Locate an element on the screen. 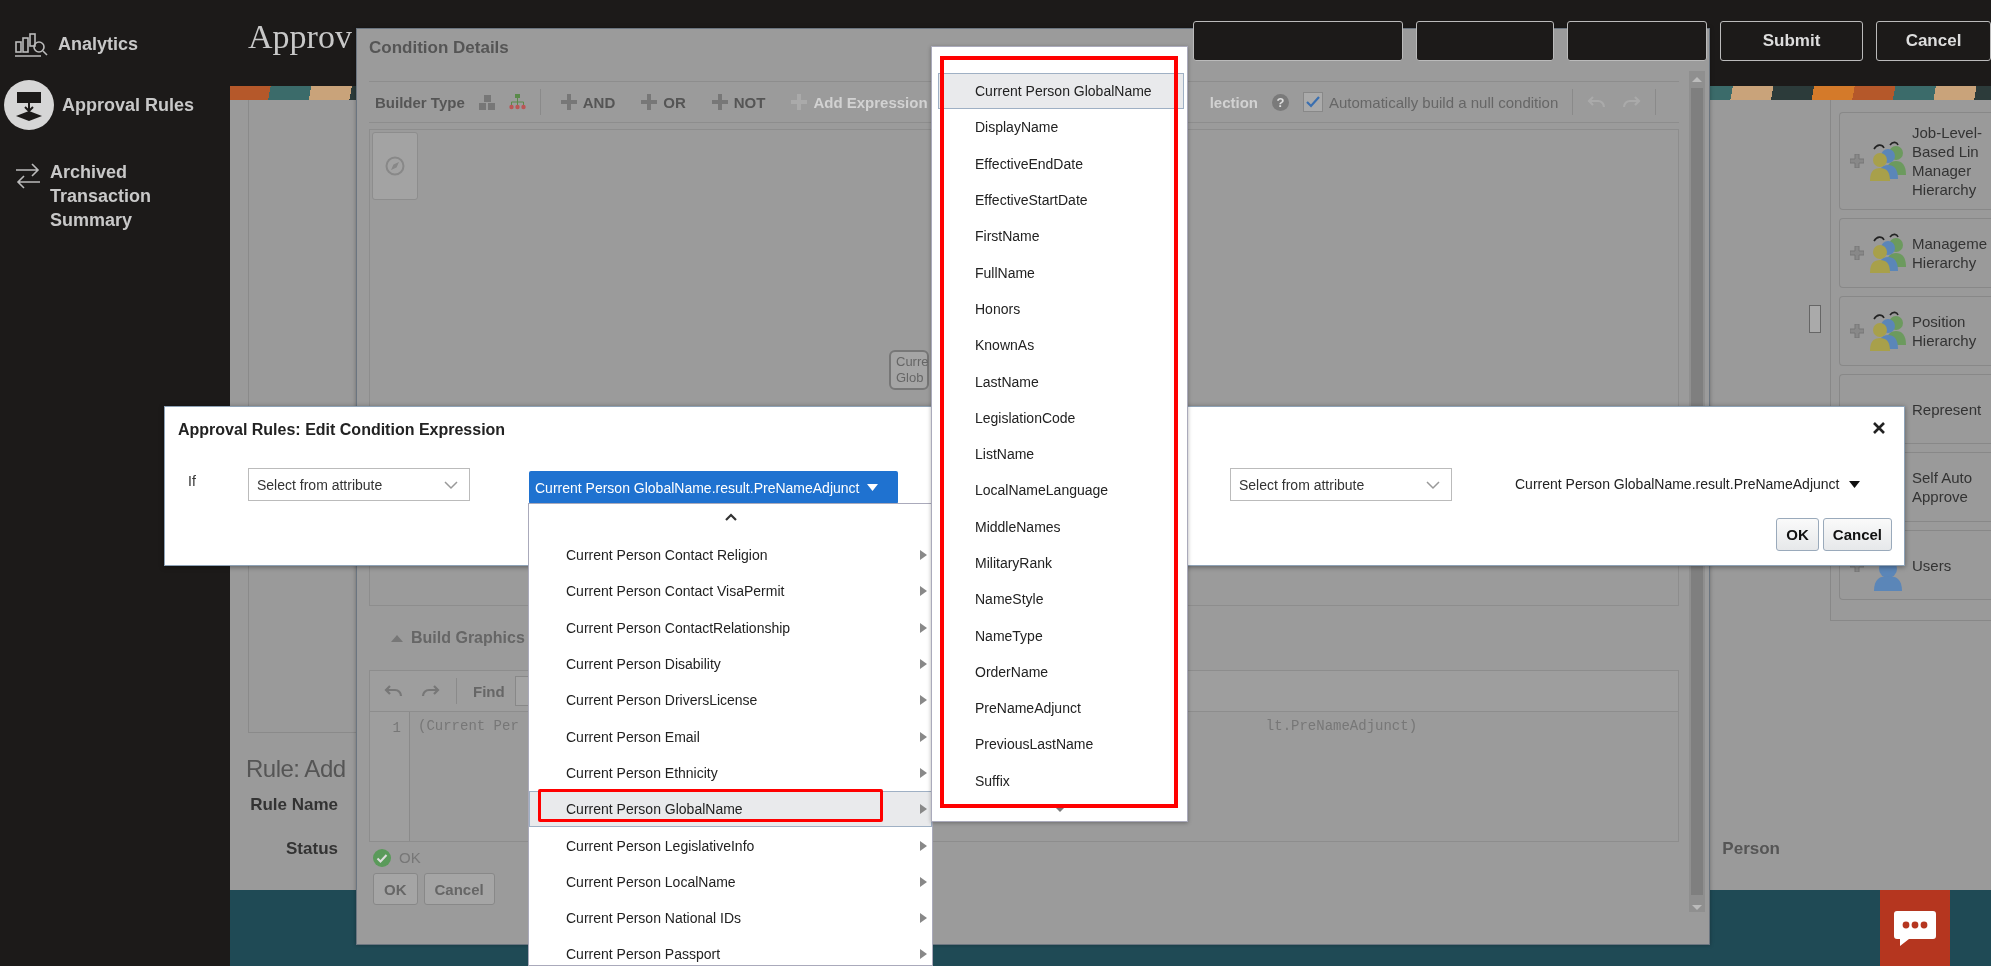 The width and height of the screenshot is (1991, 966). check-icon is located at coordinates (1312, 102).